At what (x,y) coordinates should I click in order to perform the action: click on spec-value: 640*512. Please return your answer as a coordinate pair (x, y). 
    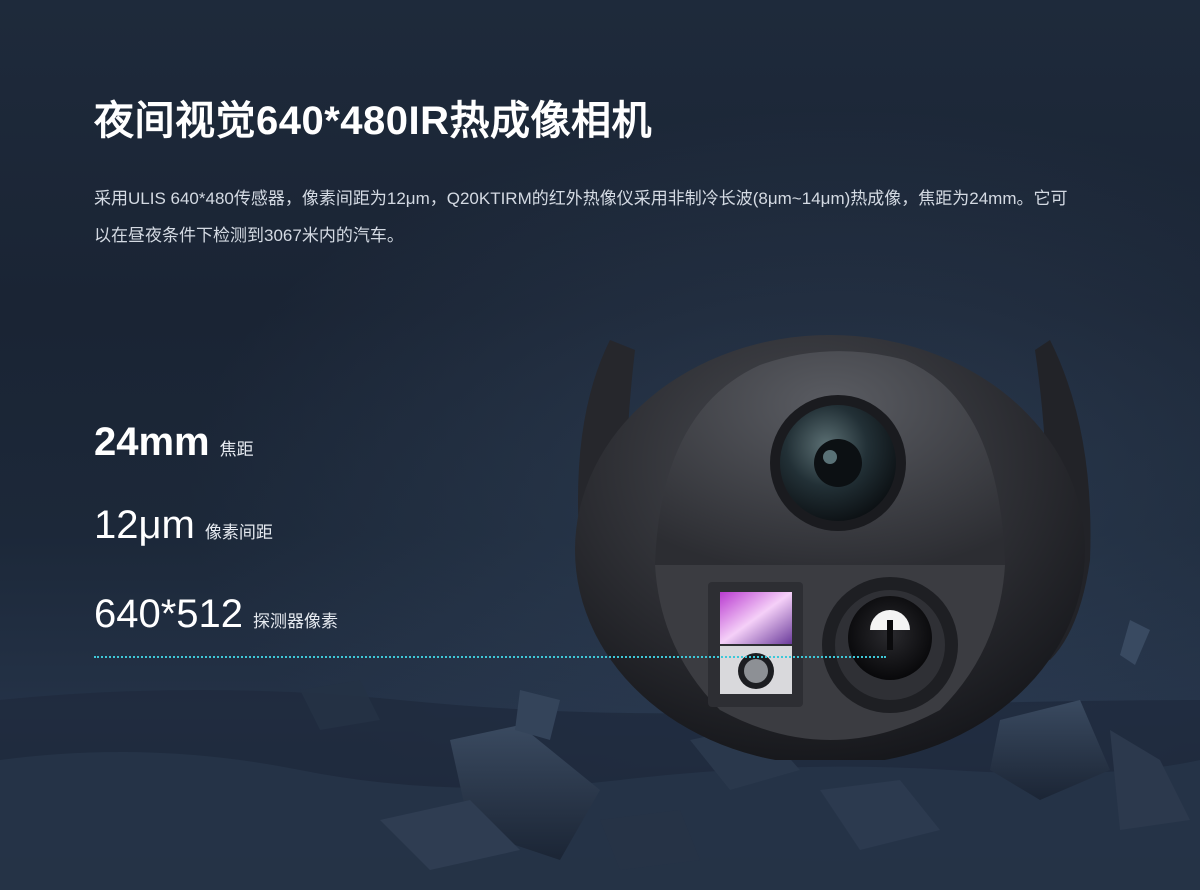
    Looking at the image, I should click on (169, 614).